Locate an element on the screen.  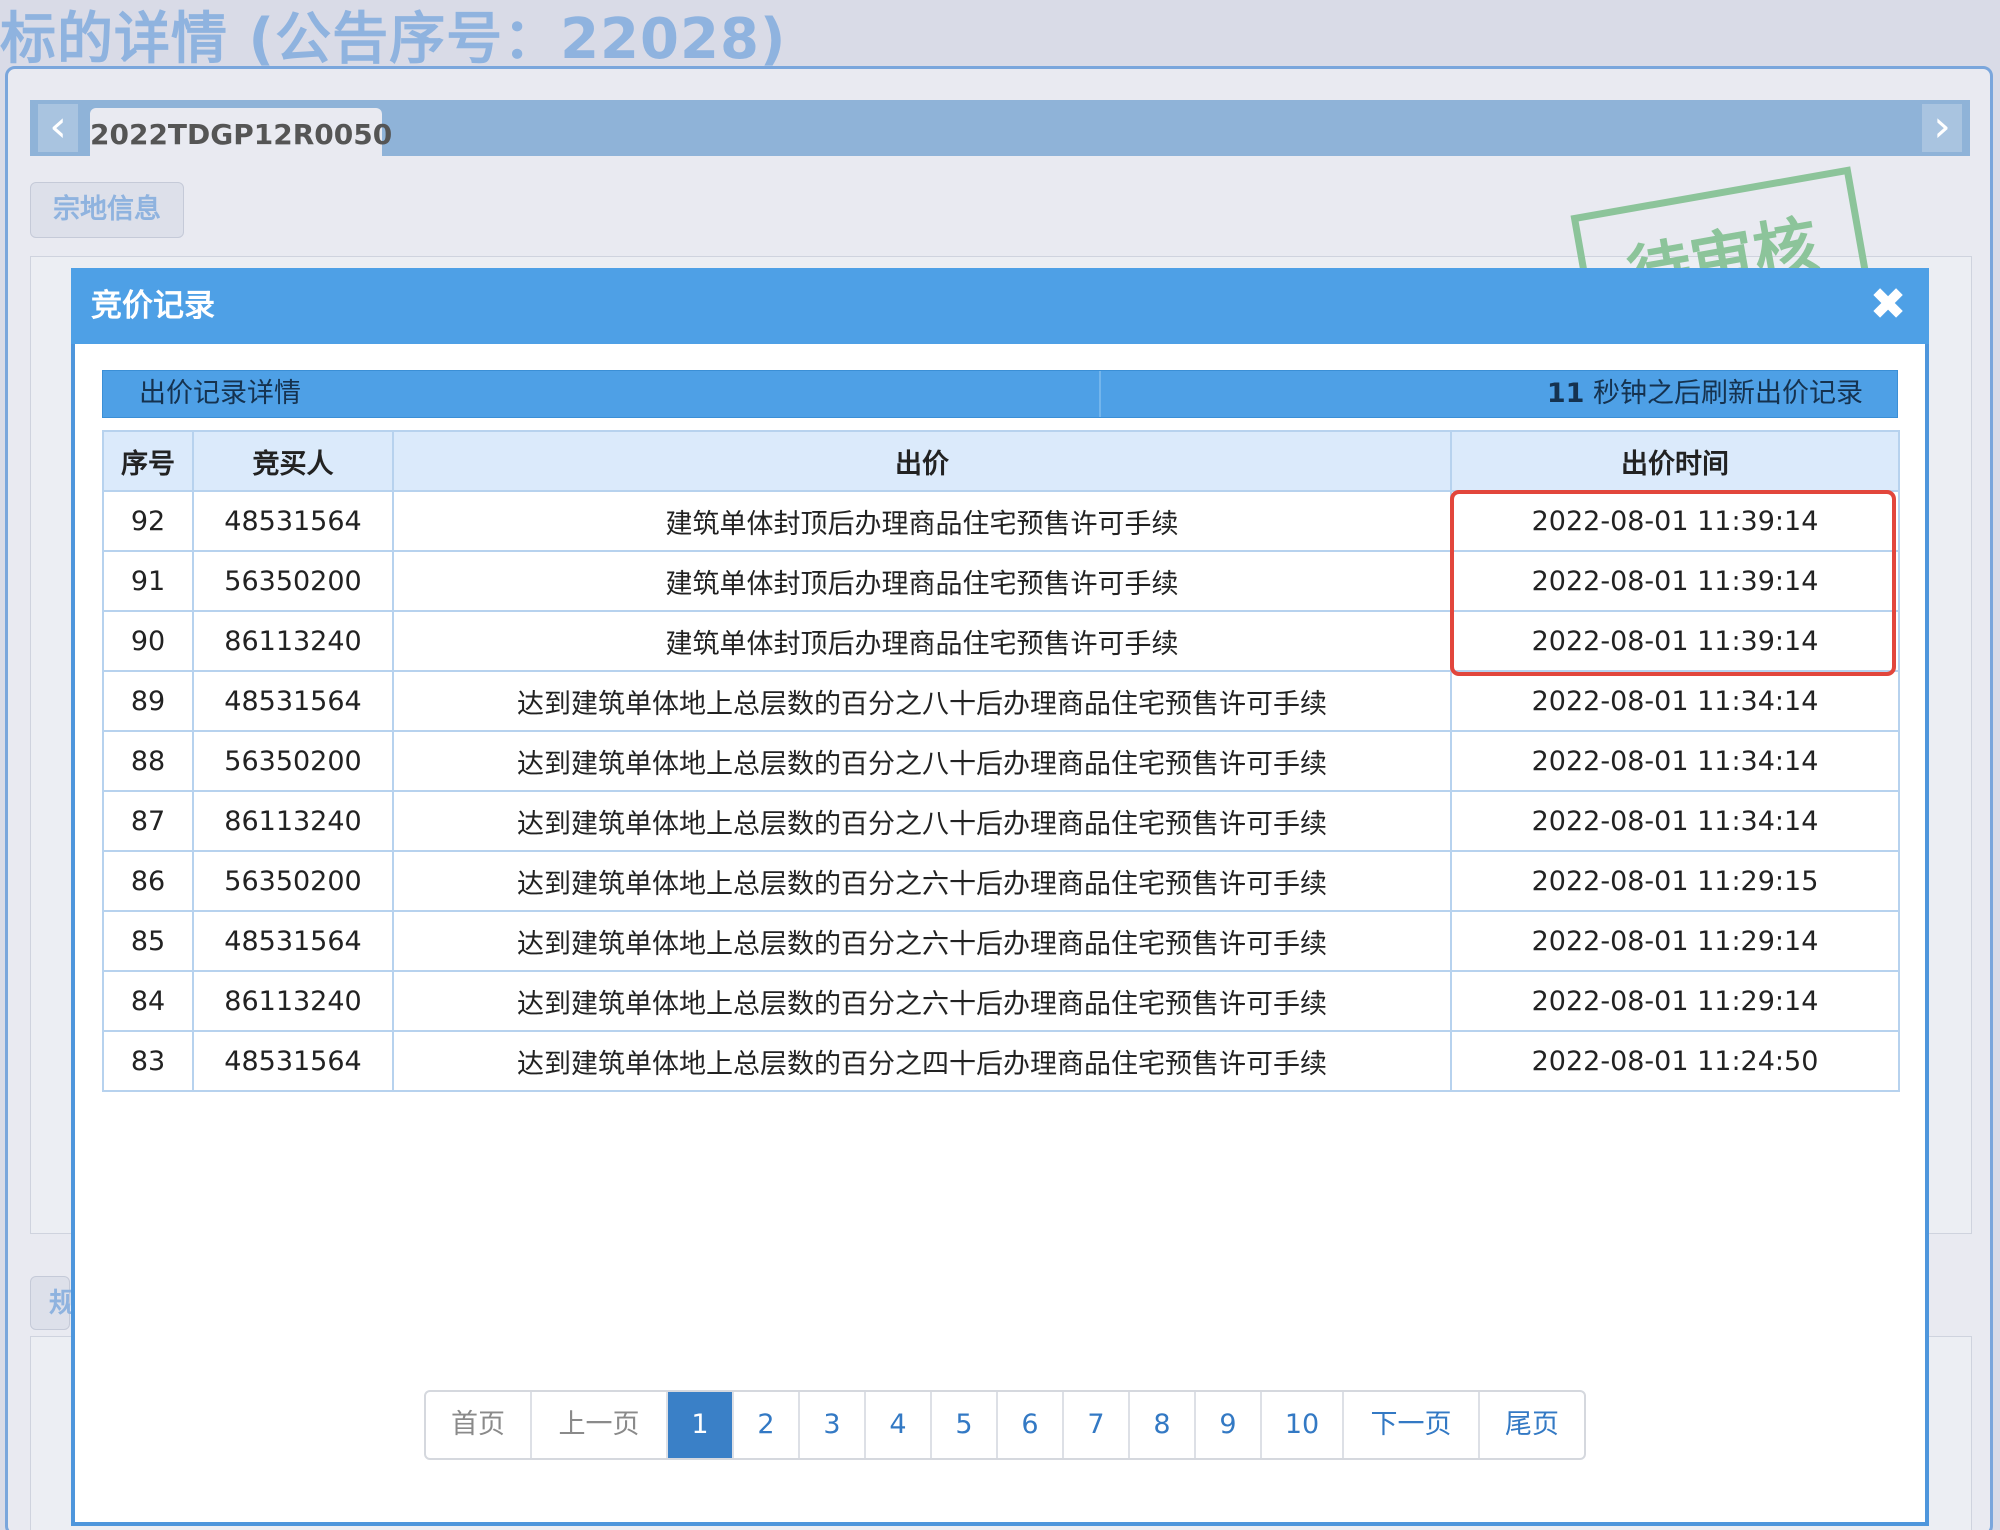
page-button-3: 3 is located at coordinates (833, 1425).